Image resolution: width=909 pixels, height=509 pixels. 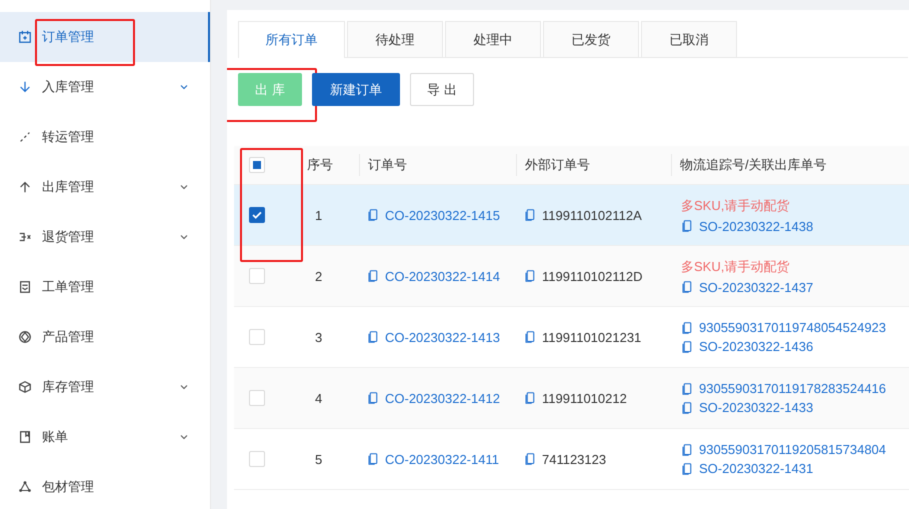 What do you see at coordinates (689, 39) in the screenshot?
I see `tab: 已取消` at bounding box center [689, 39].